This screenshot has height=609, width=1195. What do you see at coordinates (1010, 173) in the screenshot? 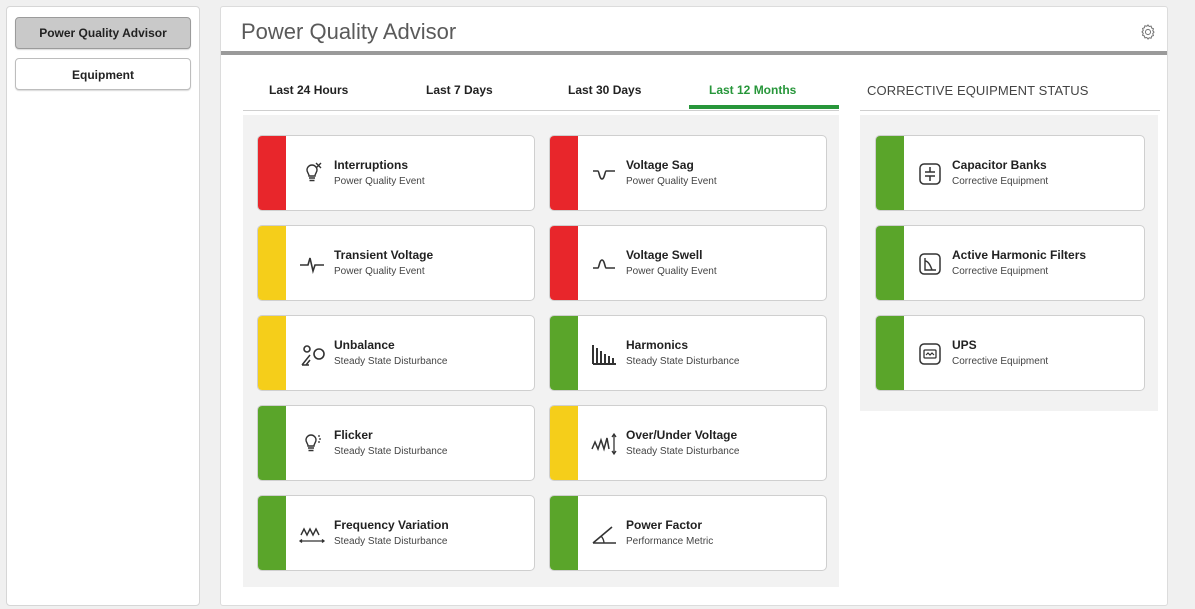
I see `card-capacitor-banks: Capacitor Banks Corrective Equipment` at bounding box center [1010, 173].